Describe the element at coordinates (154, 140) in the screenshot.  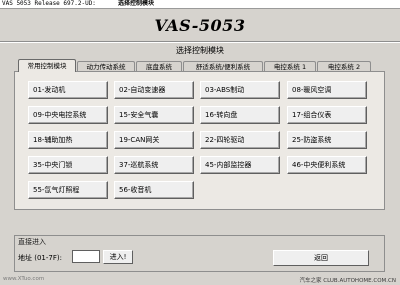
I see `module-button-19: 19-CAN网关` at that location.